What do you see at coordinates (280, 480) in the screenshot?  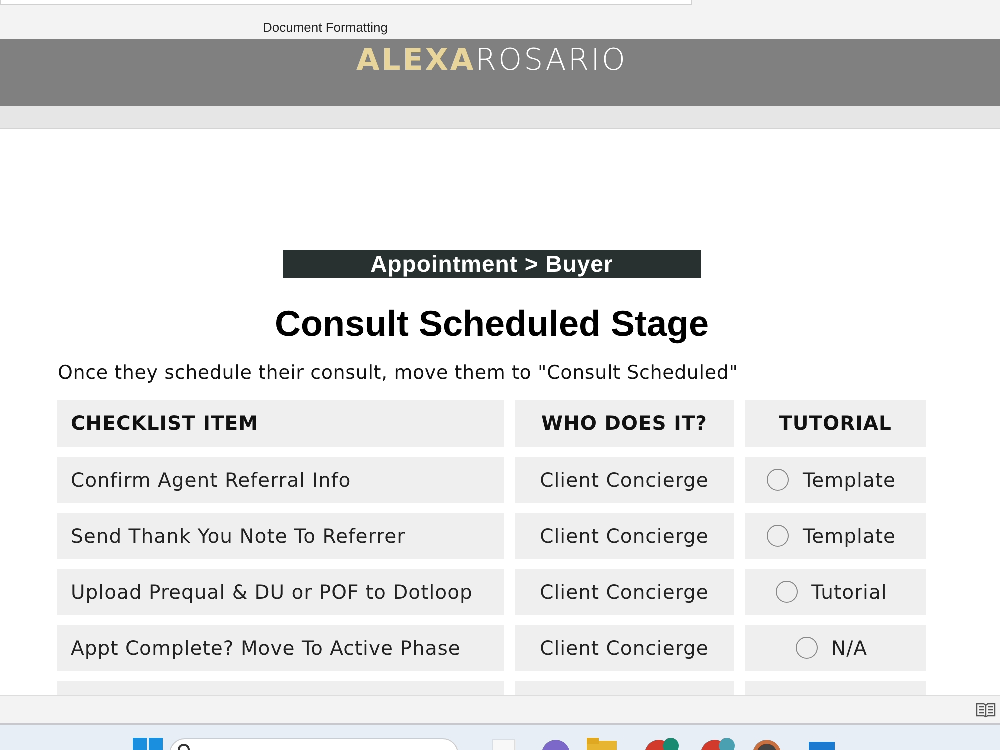 I see `checklist-item-cell: Confirm Agent Referral Info` at bounding box center [280, 480].